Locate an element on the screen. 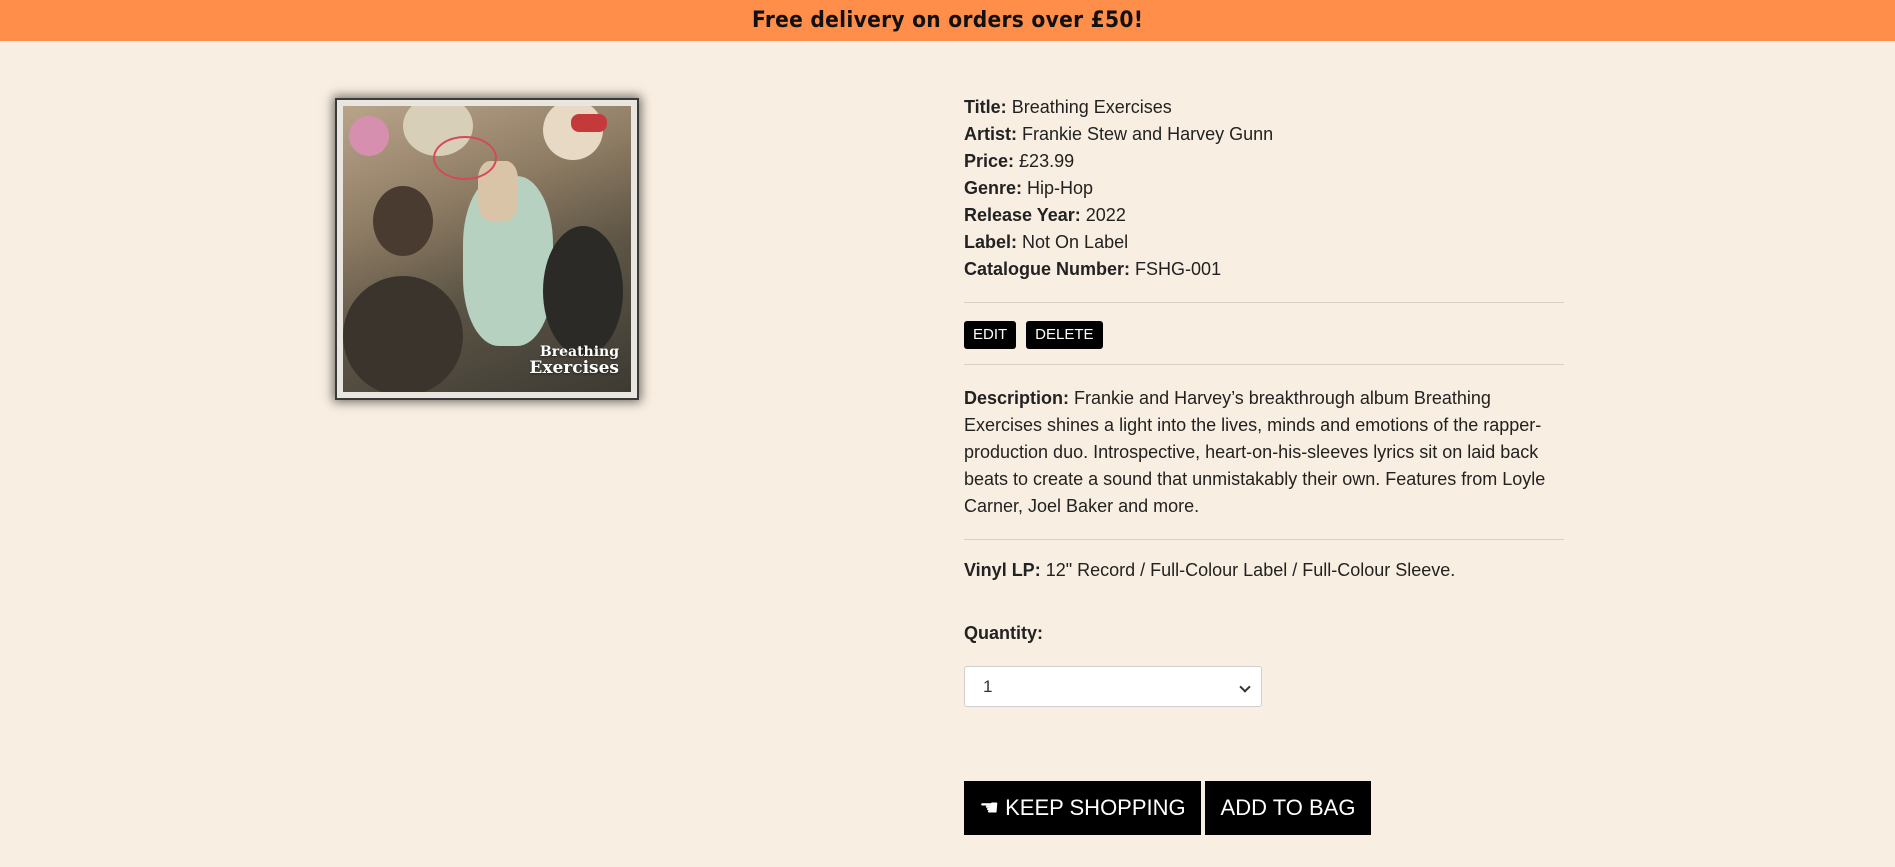  album-cover-image: Breathing Exercises is located at coordinates (487, 249).